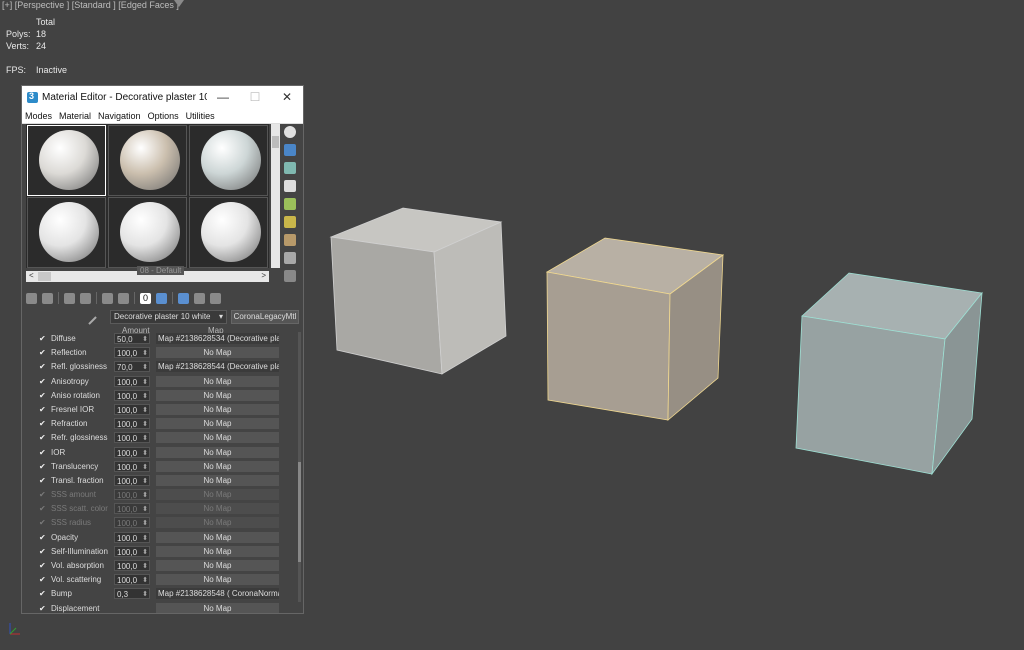 This screenshot has width=1024, height=650. Describe the element at coordinates (217, 338) in the screenshot. I see `param-map-button: Map #2138628534 (Decorative plast` at that location.